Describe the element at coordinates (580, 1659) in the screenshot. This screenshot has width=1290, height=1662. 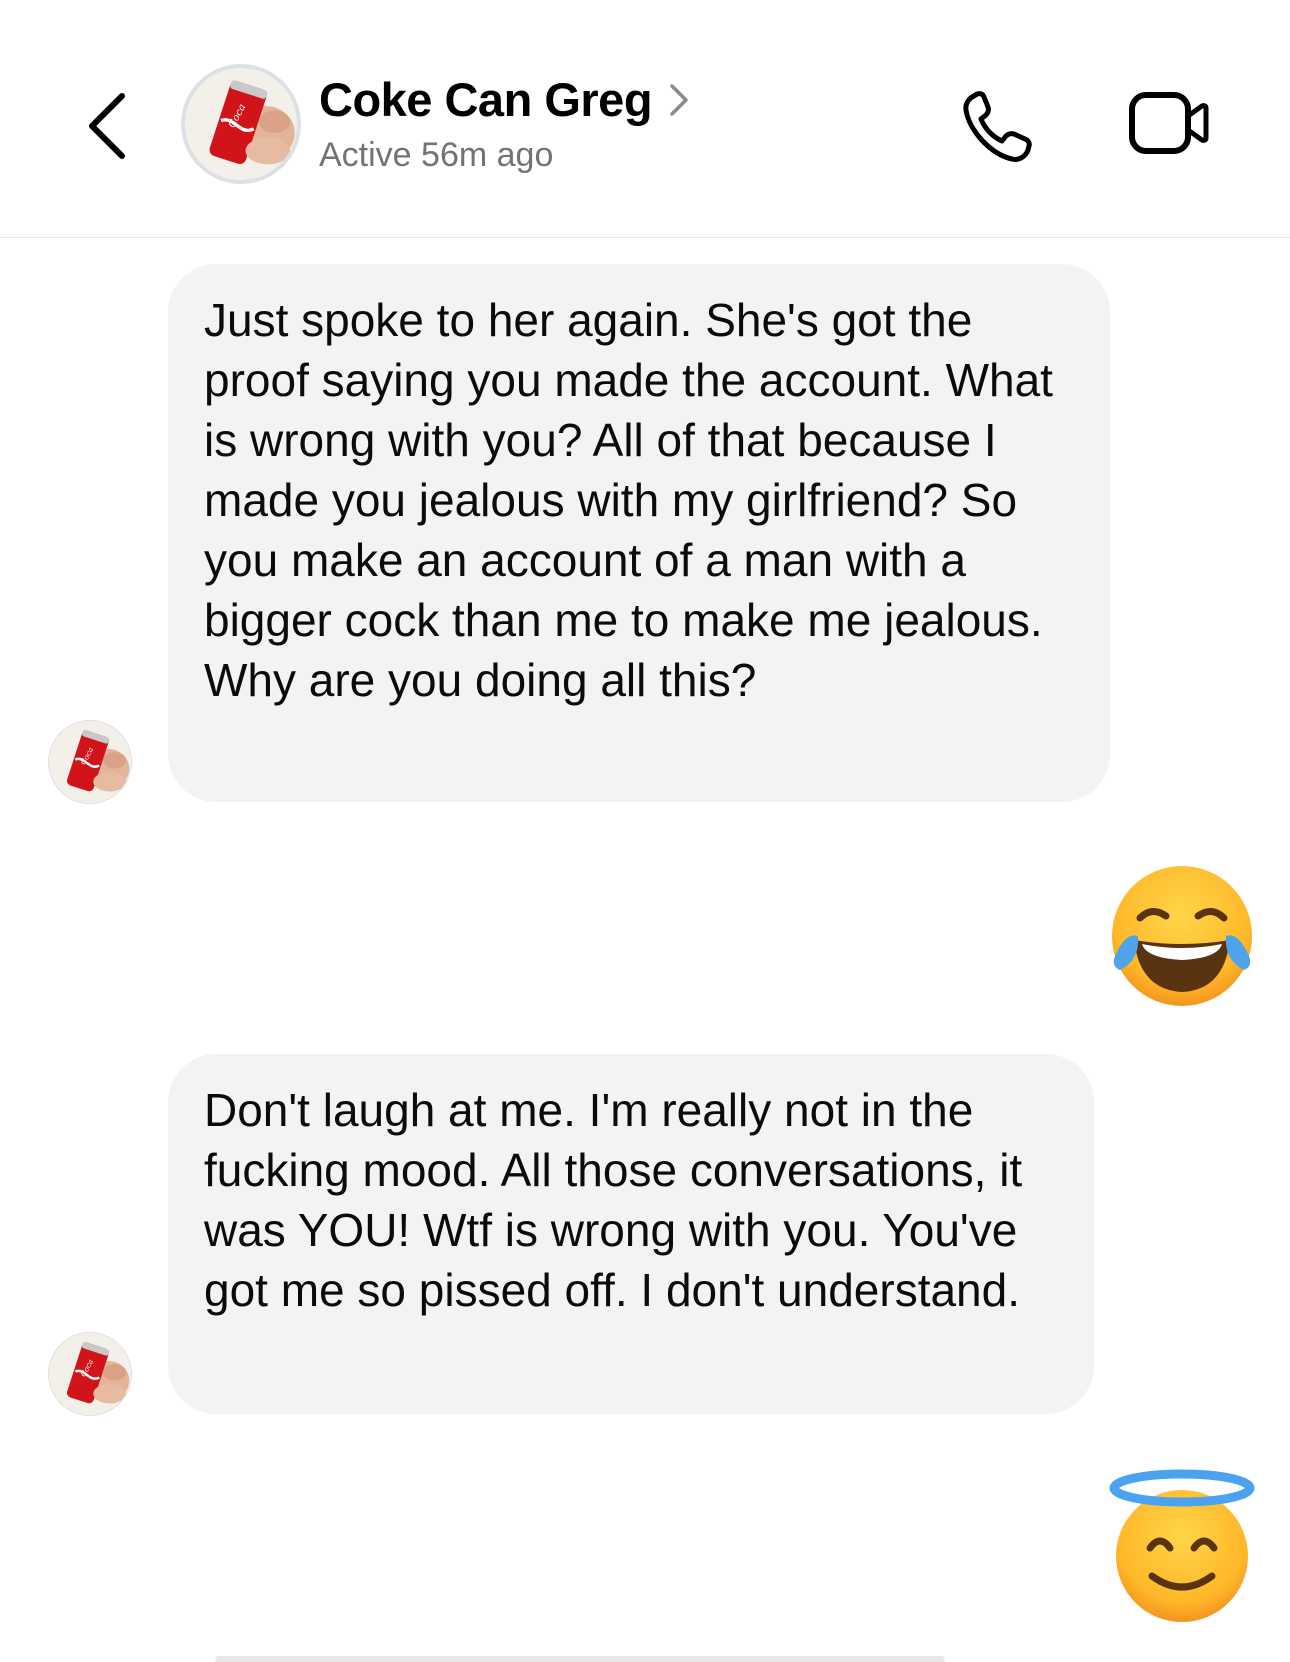
I see `composer-edge` at that location.